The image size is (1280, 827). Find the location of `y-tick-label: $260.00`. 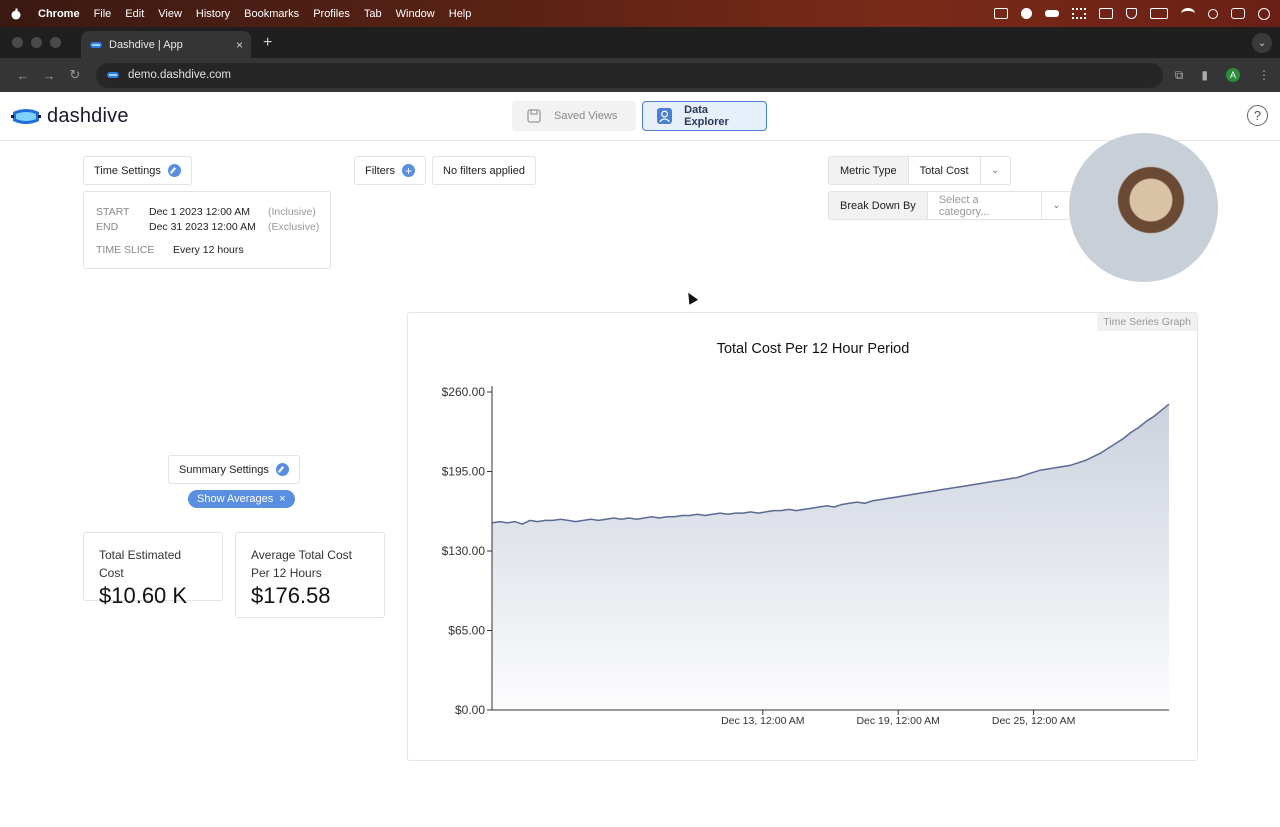

y-tick-label: $260.00 is located at coordinates (464, 392).